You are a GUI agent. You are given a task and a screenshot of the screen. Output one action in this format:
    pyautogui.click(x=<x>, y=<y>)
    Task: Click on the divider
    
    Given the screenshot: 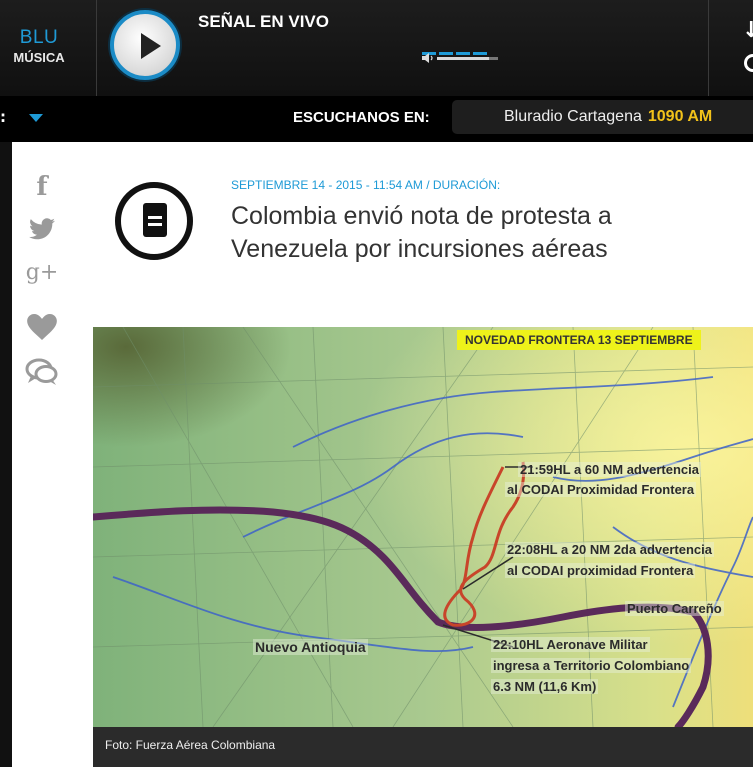 What is the action you would take?
    pyautogui.click(x=96, y=48)
    